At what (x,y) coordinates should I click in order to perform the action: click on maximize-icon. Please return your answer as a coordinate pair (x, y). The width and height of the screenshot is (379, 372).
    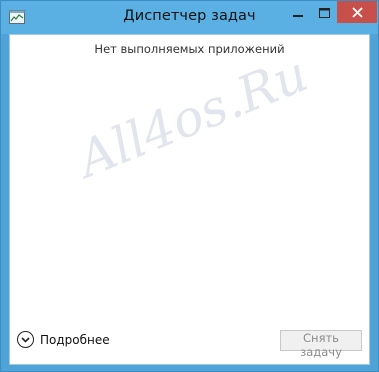
    Looking at the image, I should click on (324, 12).